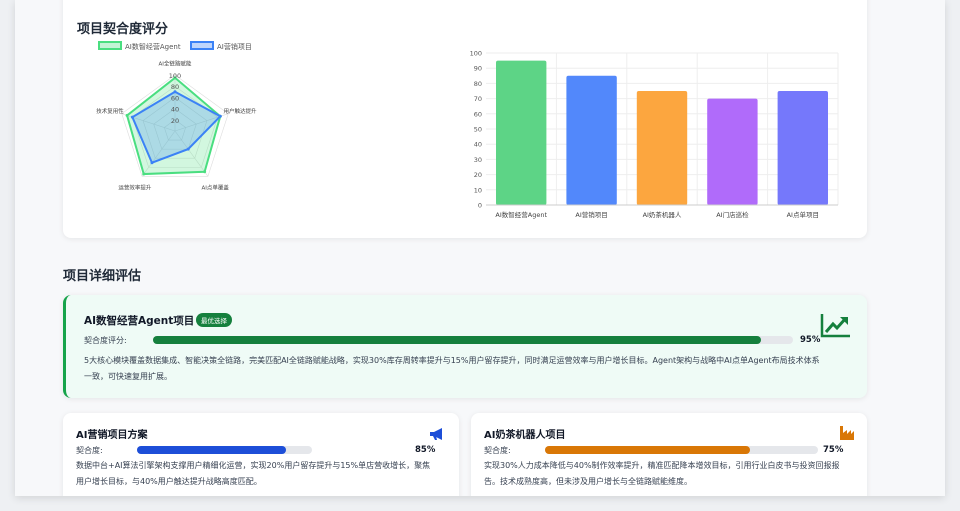 Image resolution: width=960 pixels, height=511 pixels. What do you see at coordinates (110, 111) in the screenshot?
I see `radar-axis-label: 技术复用性` at bounding box center [110, 111].